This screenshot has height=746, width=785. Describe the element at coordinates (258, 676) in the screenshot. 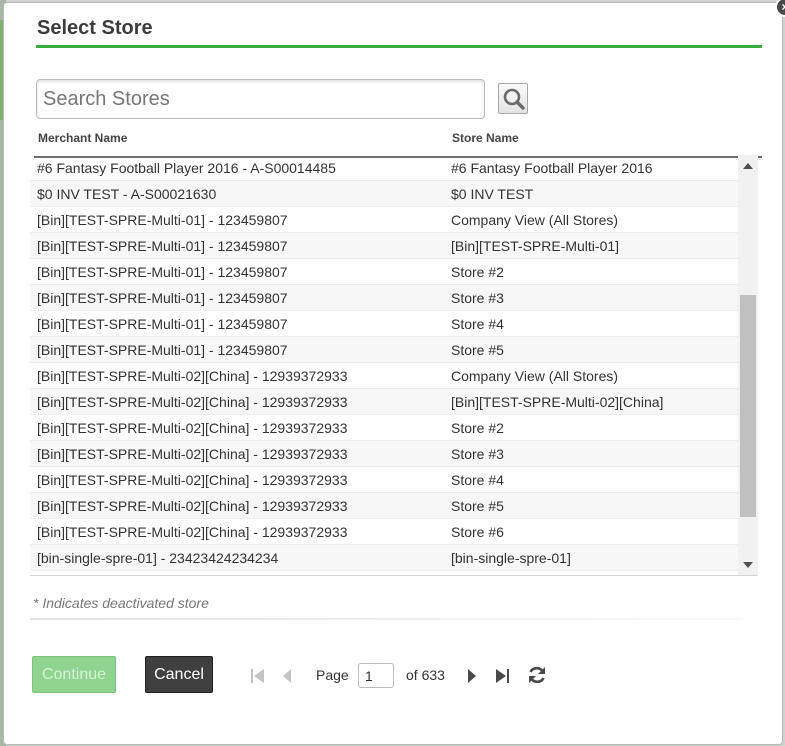

I see `first-page-icon` at that location.